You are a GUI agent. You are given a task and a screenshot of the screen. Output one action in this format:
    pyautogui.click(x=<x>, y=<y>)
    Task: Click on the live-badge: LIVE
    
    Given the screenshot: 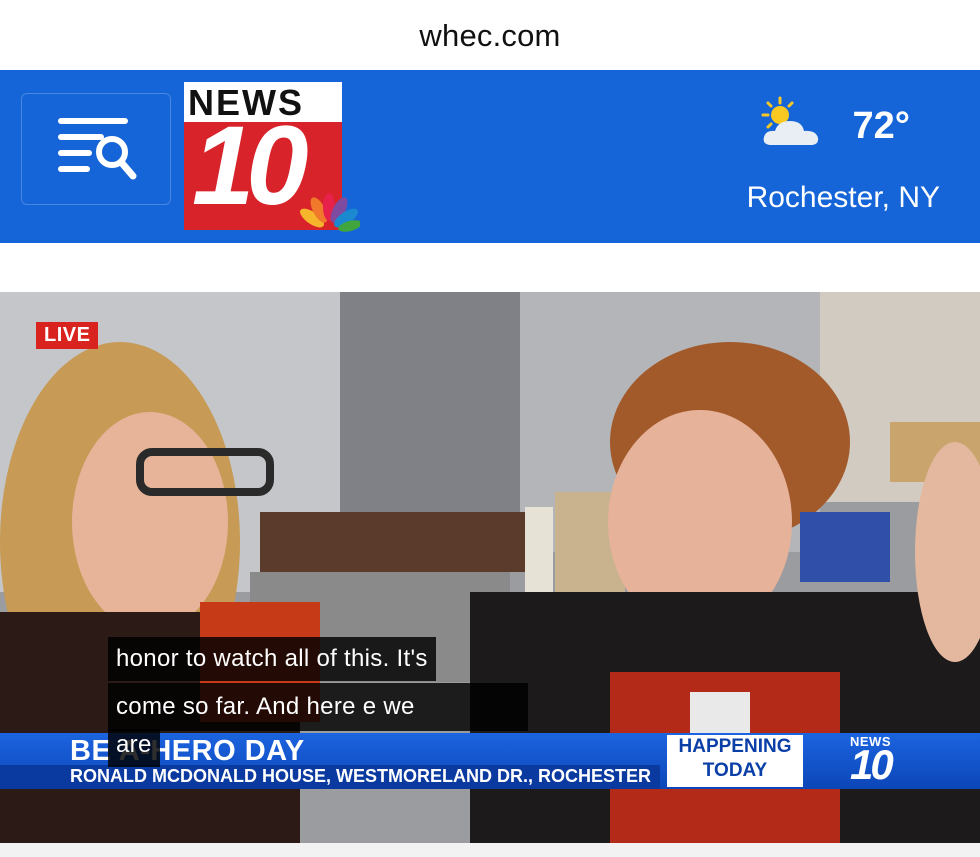 What is the action you would take?
    pyautogui.click(x=67, y=335)
    